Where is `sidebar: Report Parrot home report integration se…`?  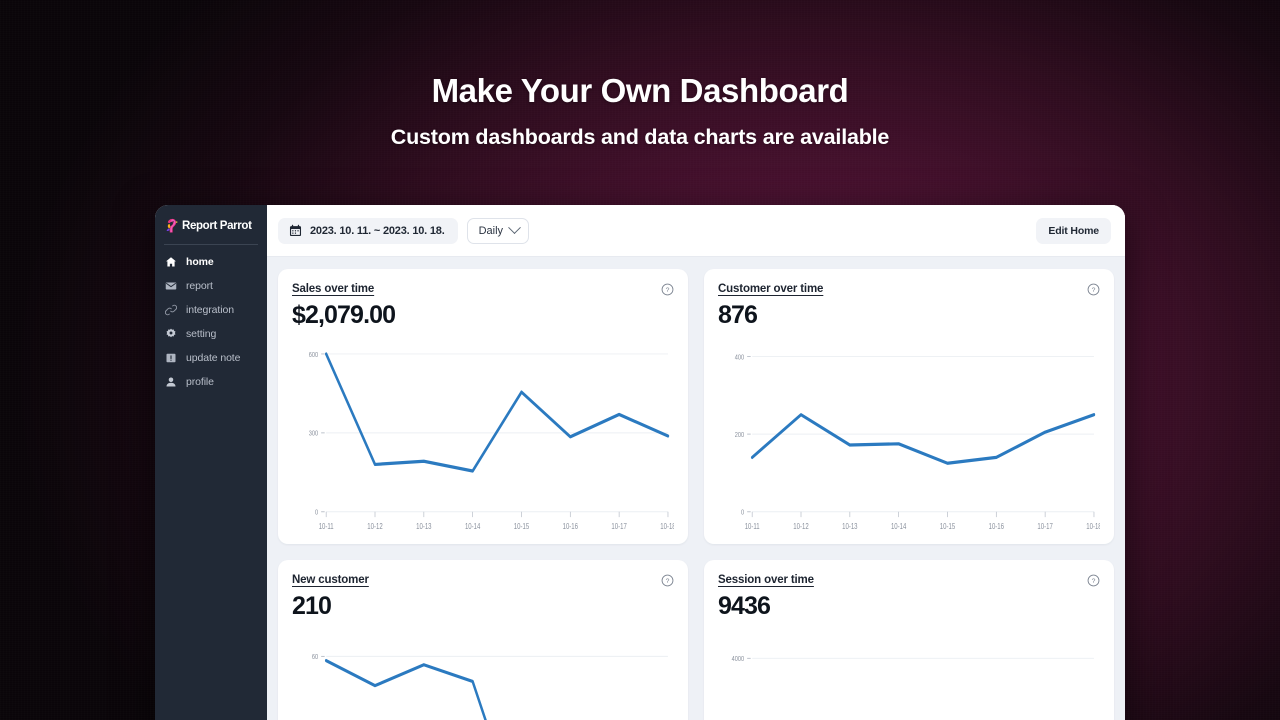 sidebar: Report Parrot home report integration se… is located at coordinates (211, 462).